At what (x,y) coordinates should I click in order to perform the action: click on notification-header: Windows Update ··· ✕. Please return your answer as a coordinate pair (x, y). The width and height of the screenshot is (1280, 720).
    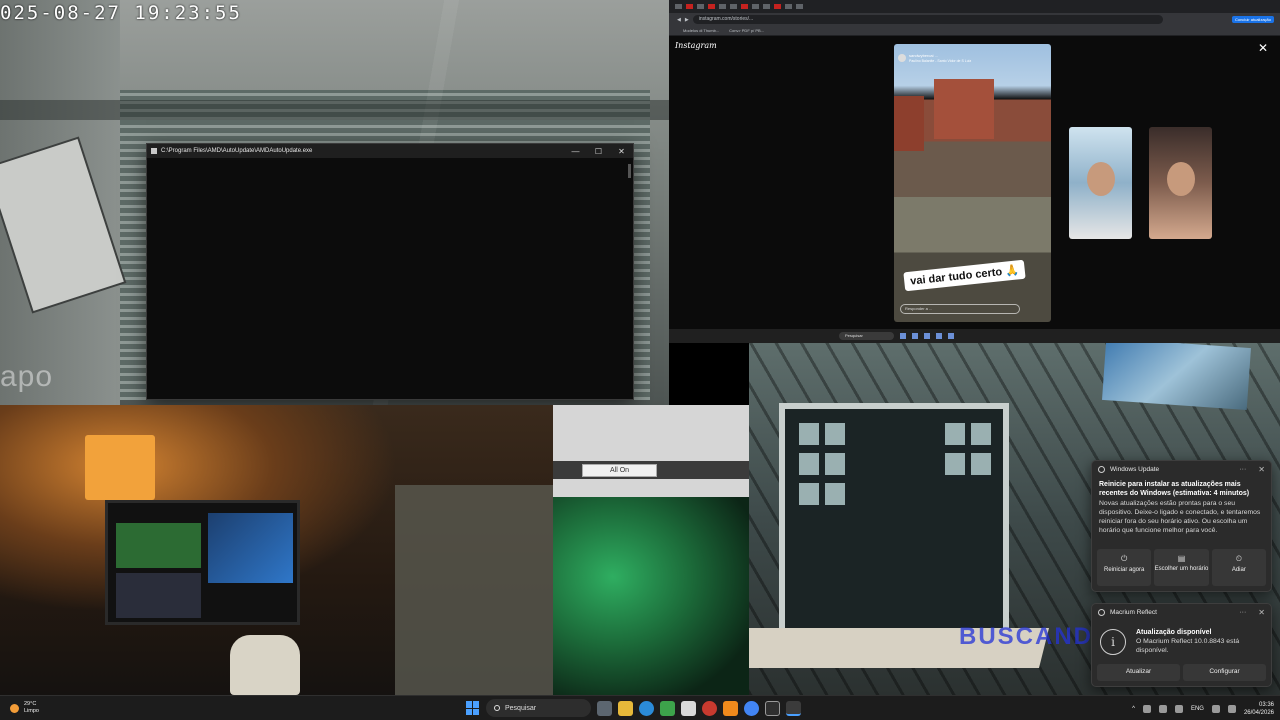
    Looking at the image, I should click on (1181, 469).